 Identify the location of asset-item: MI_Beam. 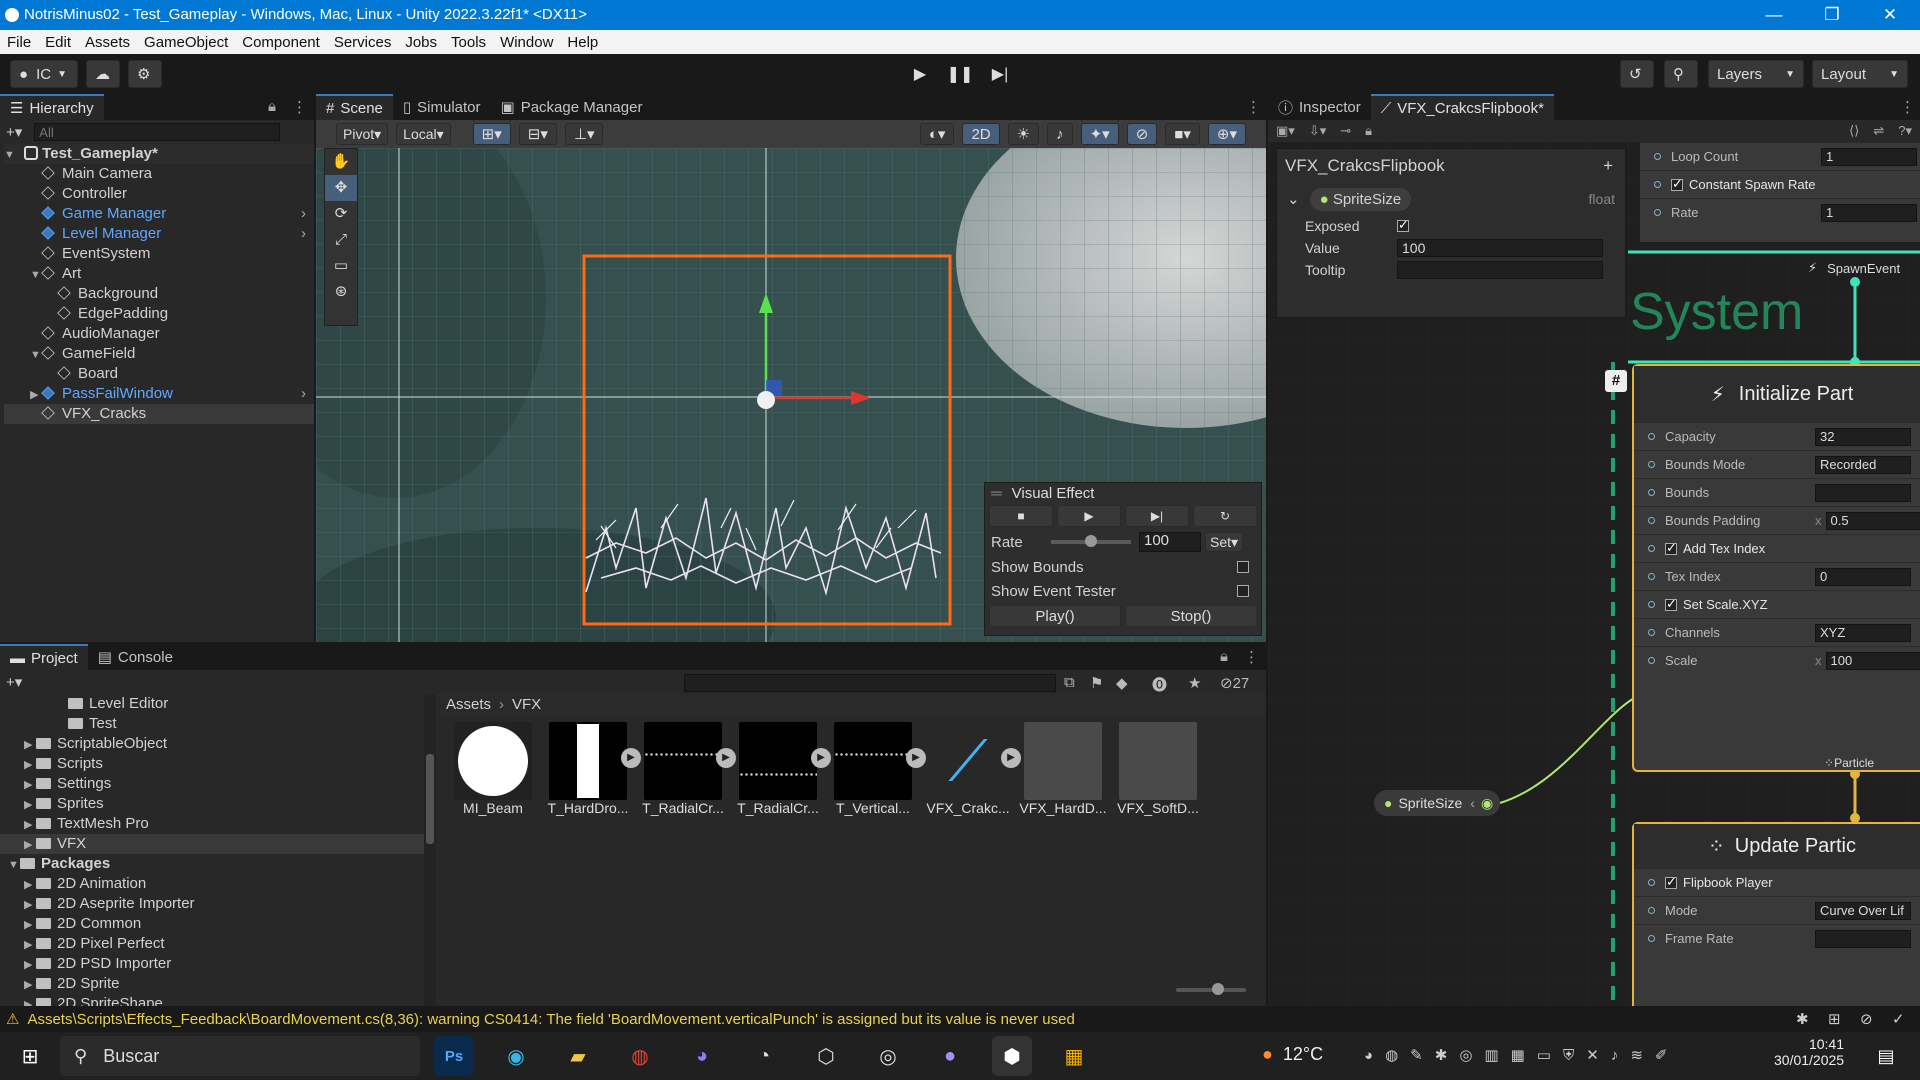
(493, 769).